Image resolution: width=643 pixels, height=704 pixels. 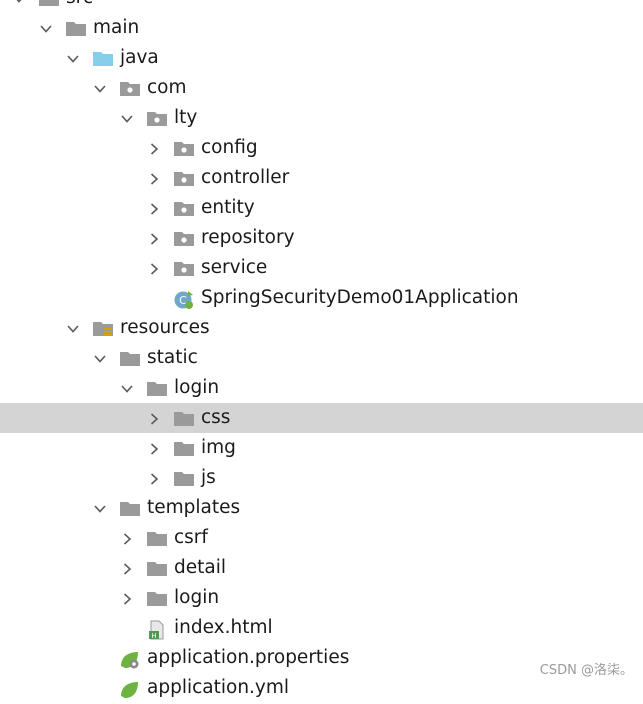 What do you see at coordinates (186, 117) in the screenshot?
I see `tree-item-label: lty` at bounding box center [186, 117].